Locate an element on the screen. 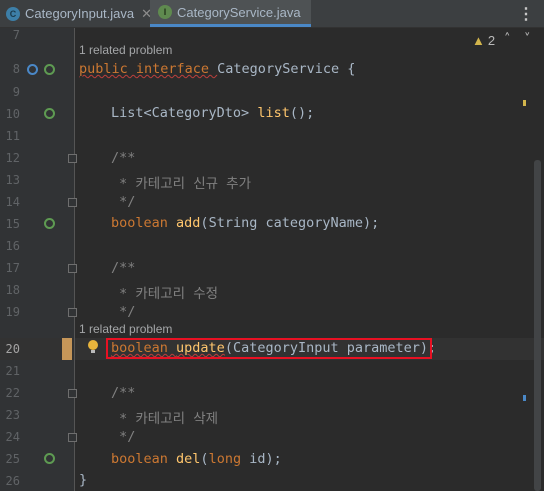 The height and width of the screenshot is (491, 544). highlight-box is located at coordinates (269, 348).